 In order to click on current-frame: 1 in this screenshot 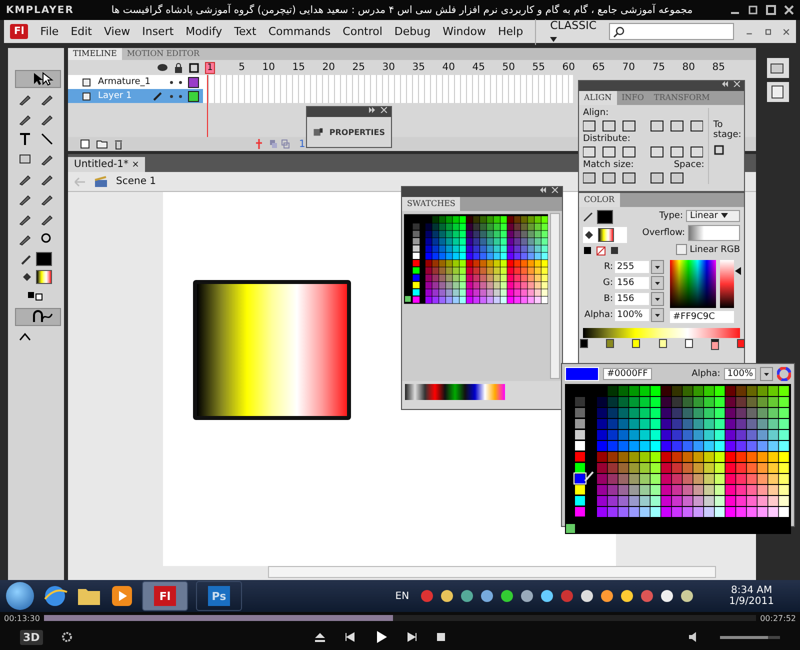, I will do `click(302, 144)`.